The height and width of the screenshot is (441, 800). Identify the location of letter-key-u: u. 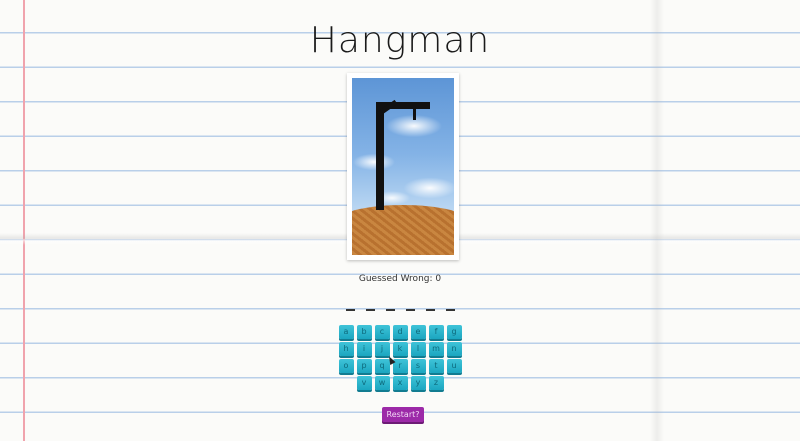
(454, 366).